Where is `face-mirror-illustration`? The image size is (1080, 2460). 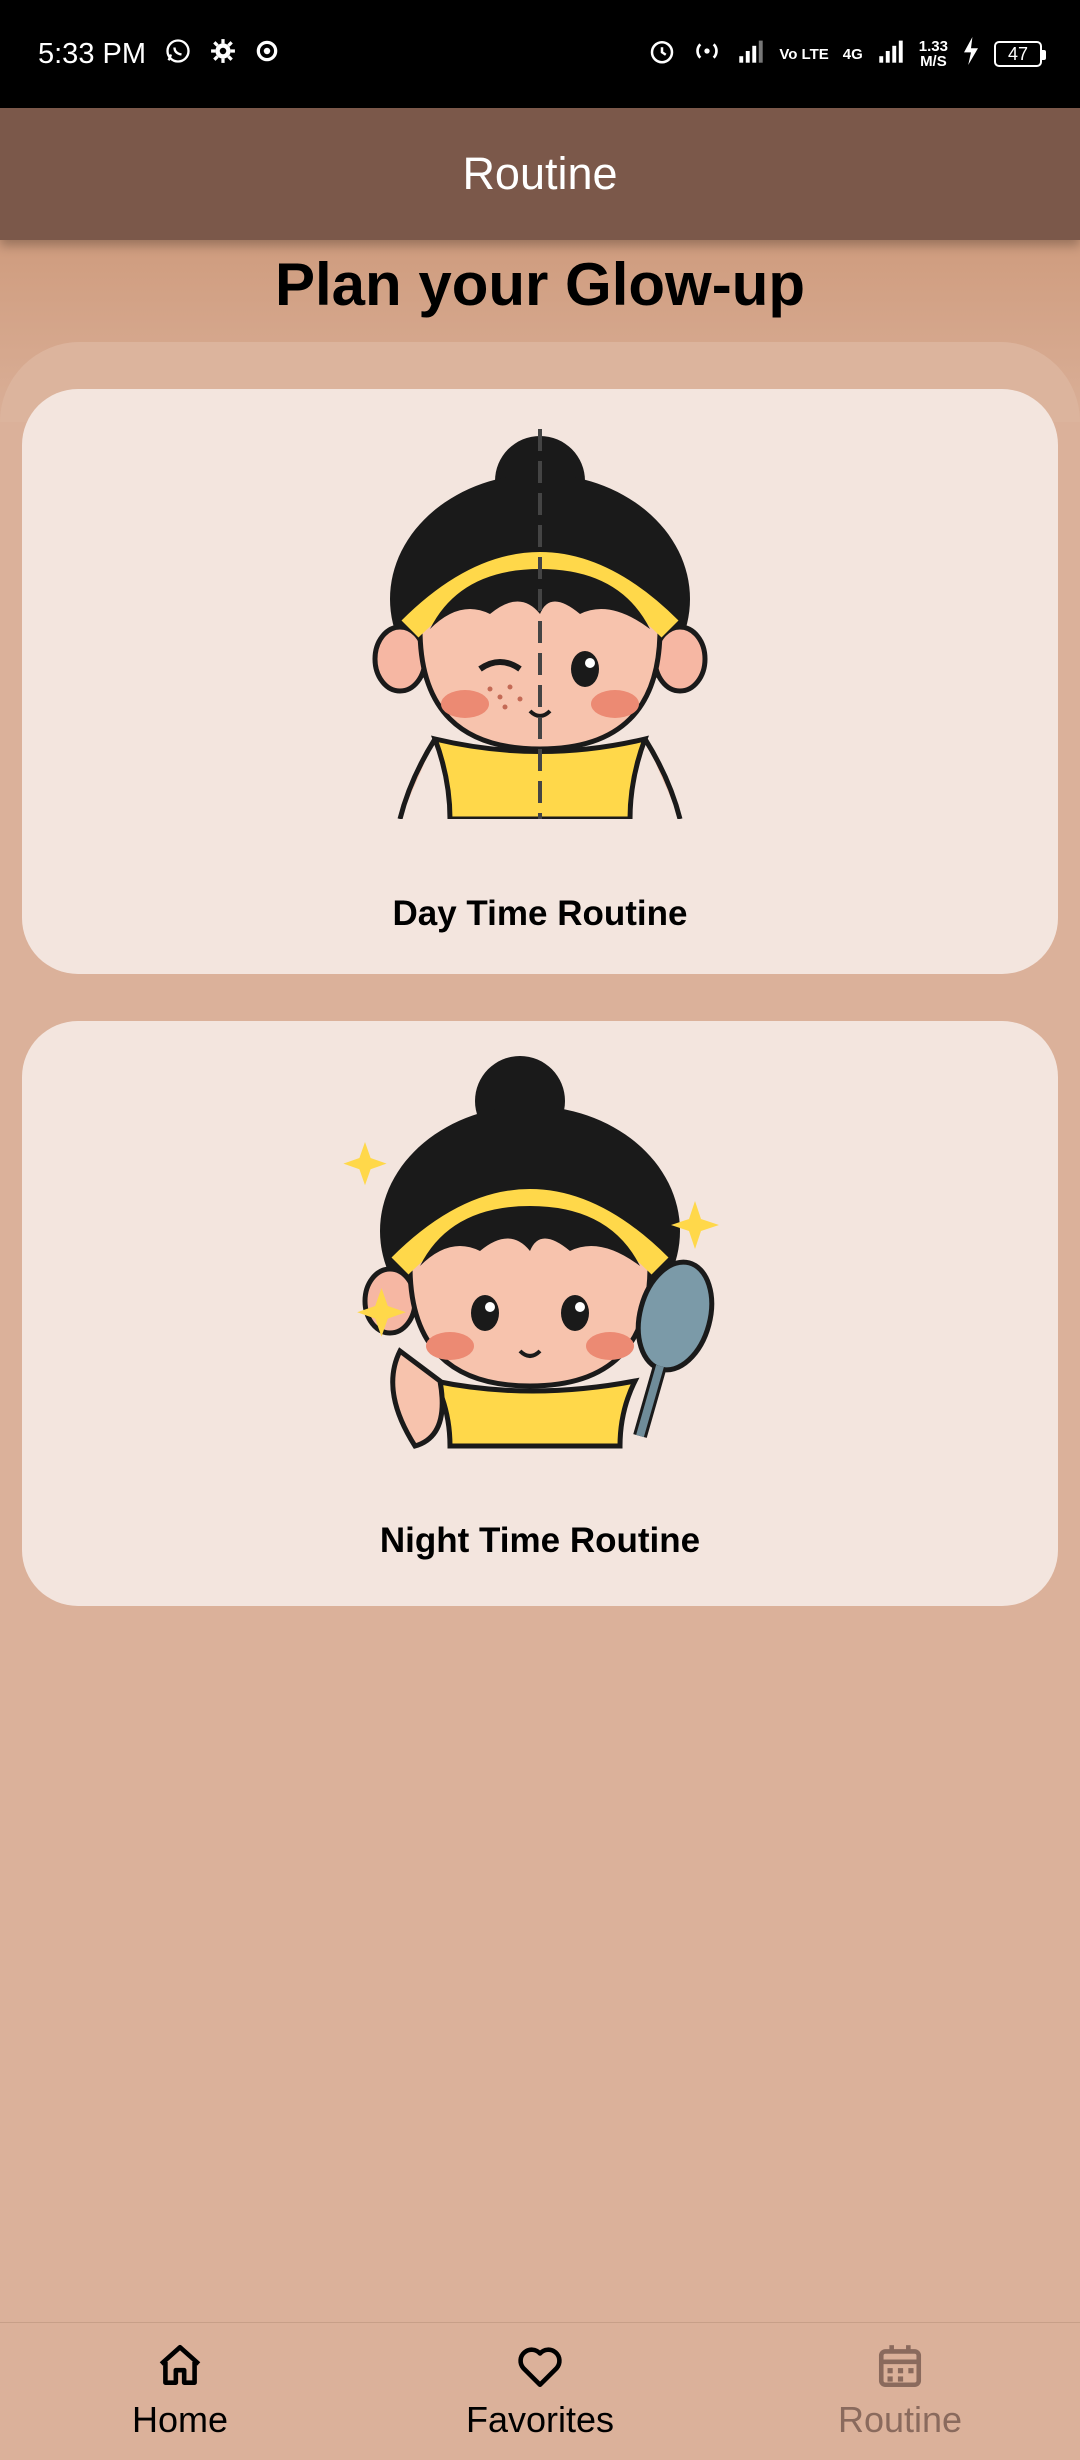
face-mirror-illustration is located at coordinates (531, 1252).